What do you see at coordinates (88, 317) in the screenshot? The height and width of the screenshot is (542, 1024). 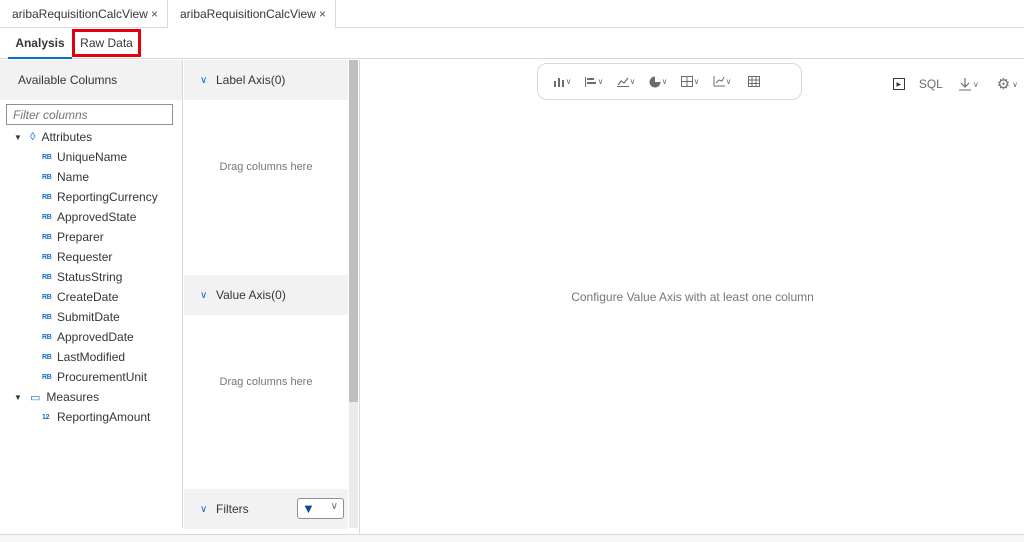 I see `column-name: SubmitDate` at bounding box center [88, 317].